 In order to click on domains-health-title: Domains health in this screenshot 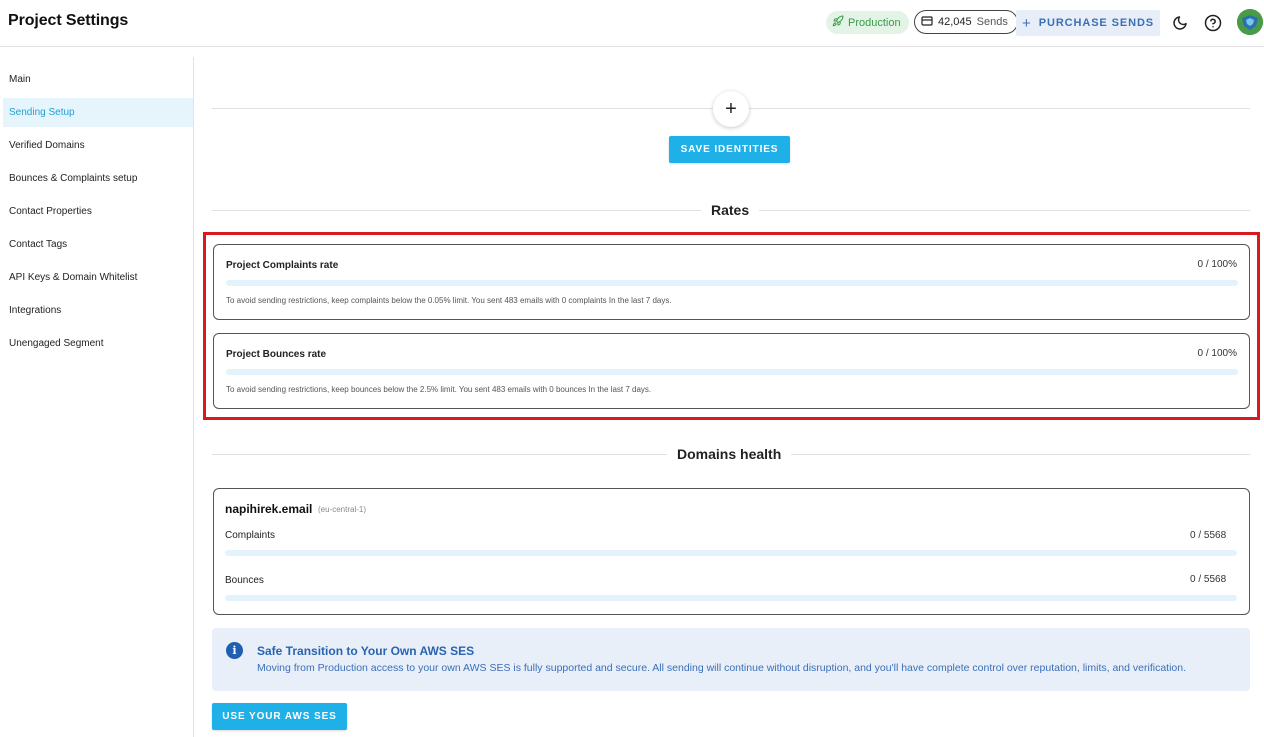, I will do `click(729, 454)`.